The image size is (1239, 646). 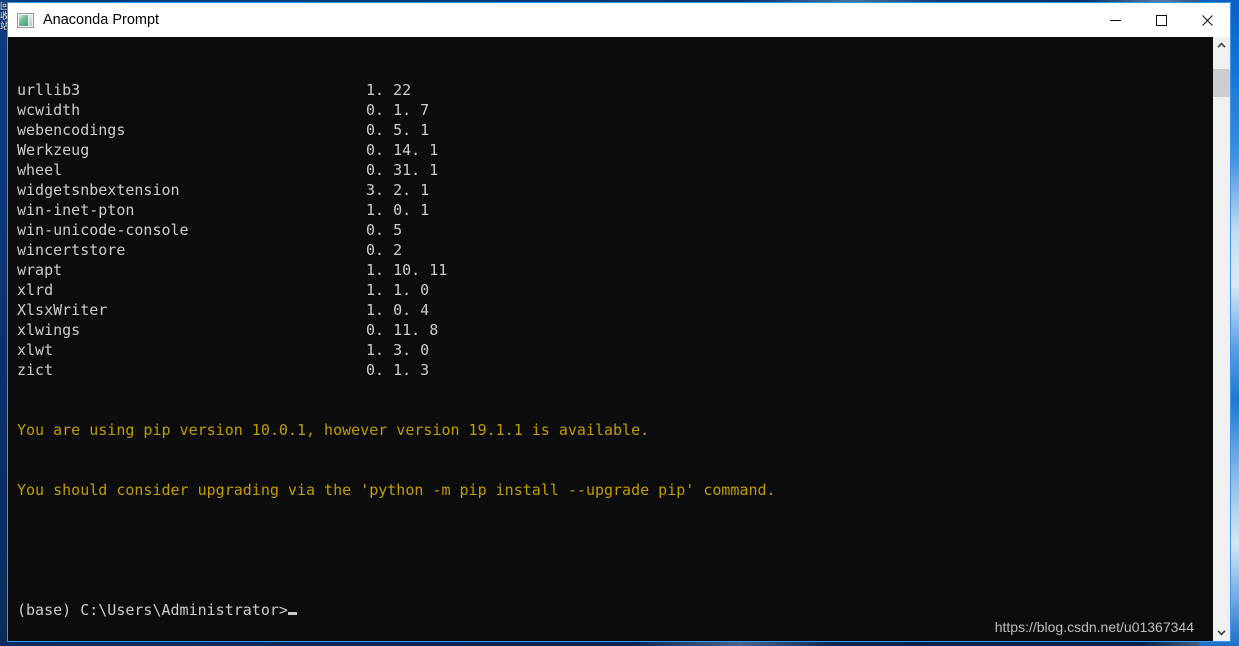 I want to click on minimize-button, so click(x=1115, y=20).